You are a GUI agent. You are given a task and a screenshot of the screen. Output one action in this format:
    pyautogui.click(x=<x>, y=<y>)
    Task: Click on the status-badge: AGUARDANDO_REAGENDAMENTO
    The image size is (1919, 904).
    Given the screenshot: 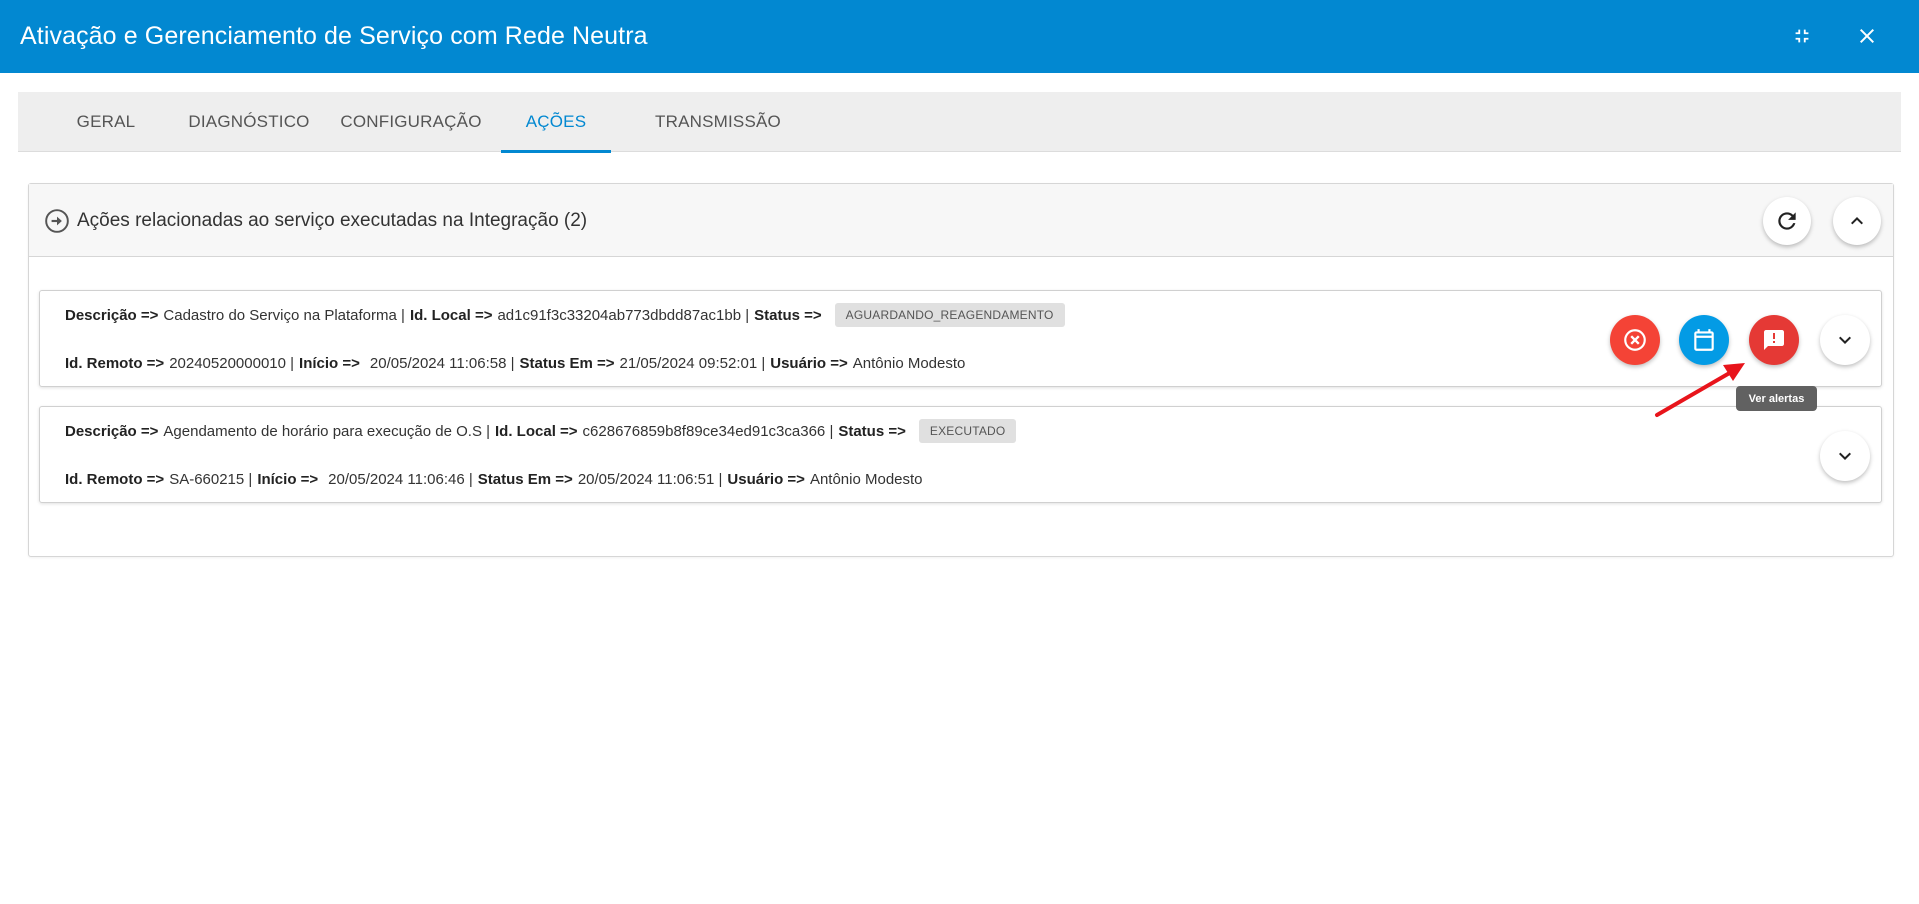 What is the action you would take?
    pyautogui.click(x=949, y=315)
    